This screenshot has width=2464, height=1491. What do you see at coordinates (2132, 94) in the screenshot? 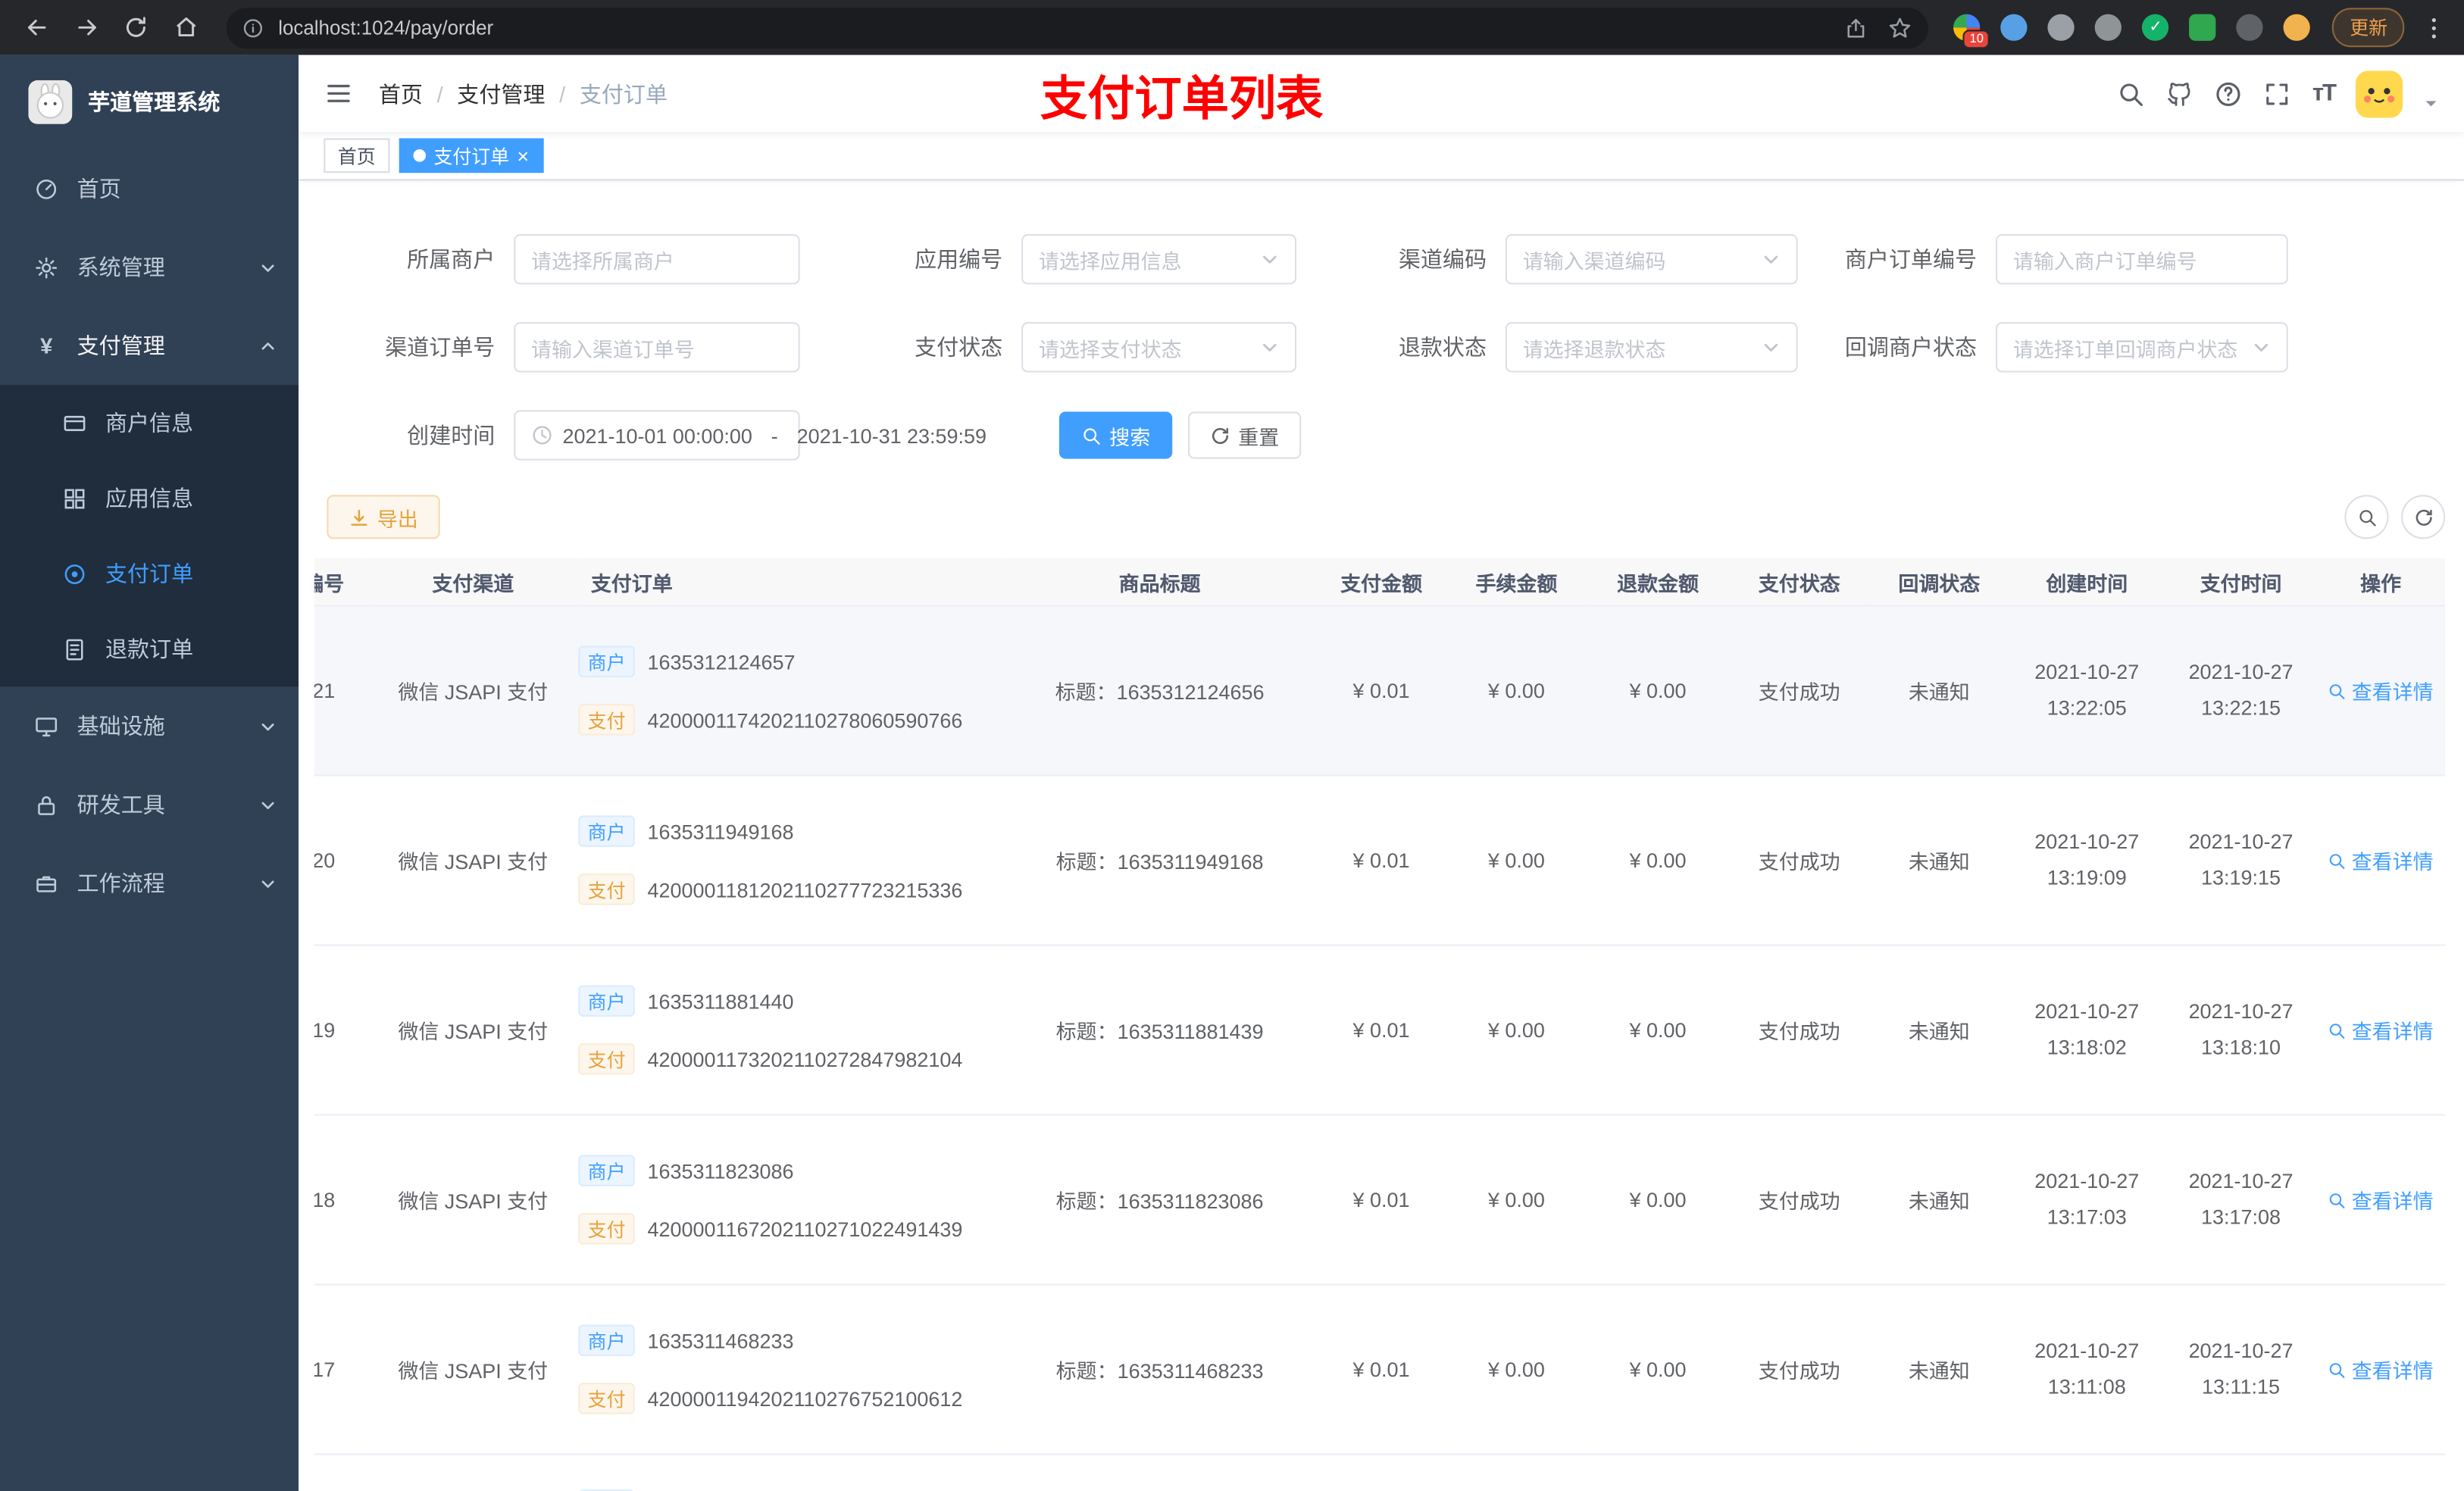
I see `search-icon` at bounding box center [2132, 94].